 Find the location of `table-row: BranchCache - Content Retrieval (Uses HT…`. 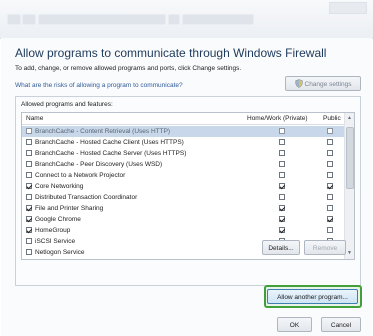

table-row: BranchCache - Content Retrieval (Uses HT… is located at coordinates (184, 131).